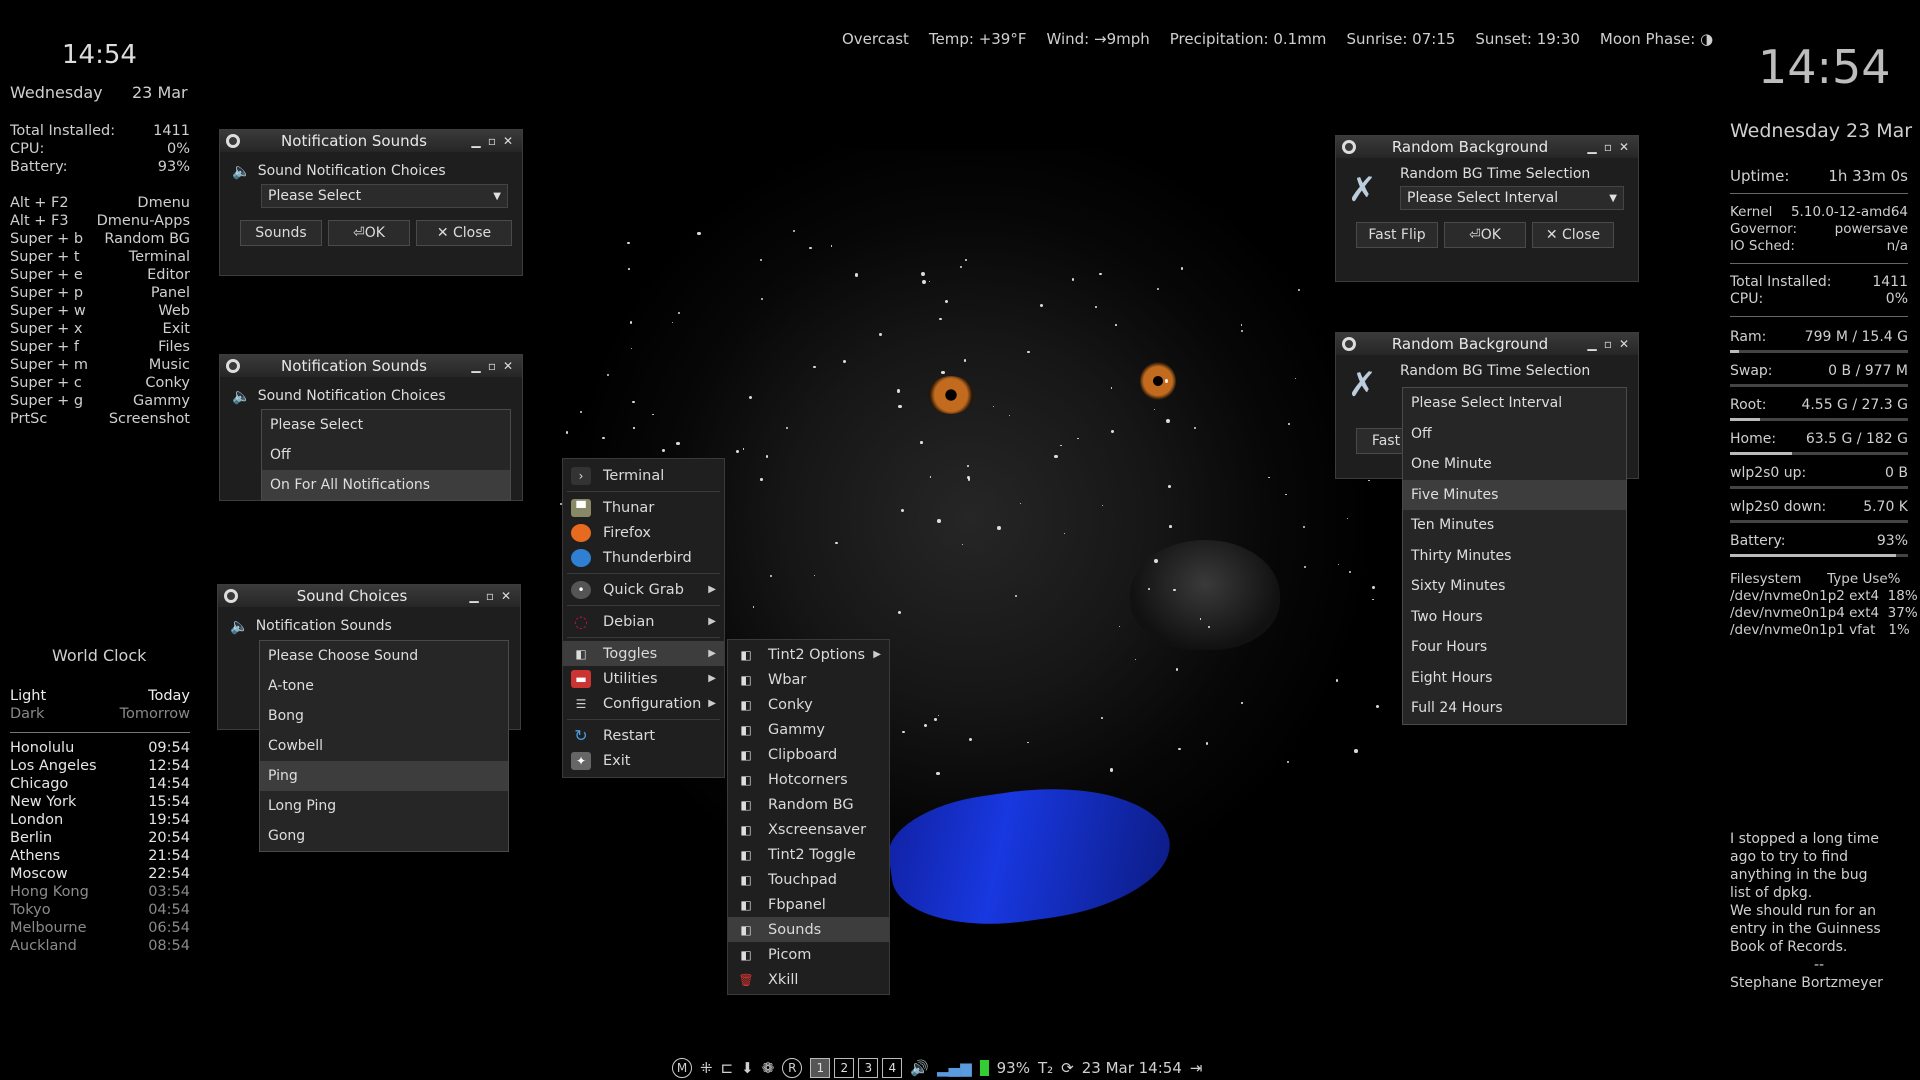 The height and width of the screenshot is (1080, 1920). What do you see at coordinates (820, 1068) in the screenshot?
I see `workspace-1: 1` at bounding box center [820, 1068].